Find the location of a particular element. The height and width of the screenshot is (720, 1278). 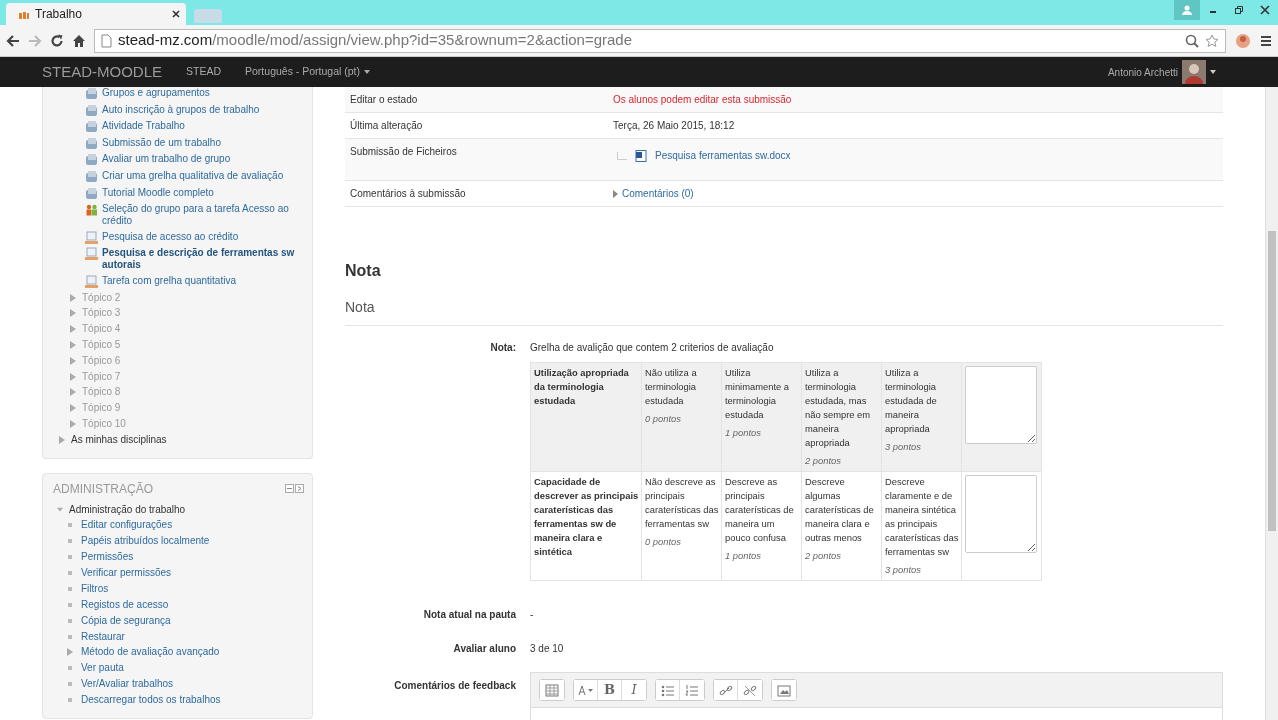

admin-link: Descarregar todos os trabalhos is located at coordinates (151, 700).